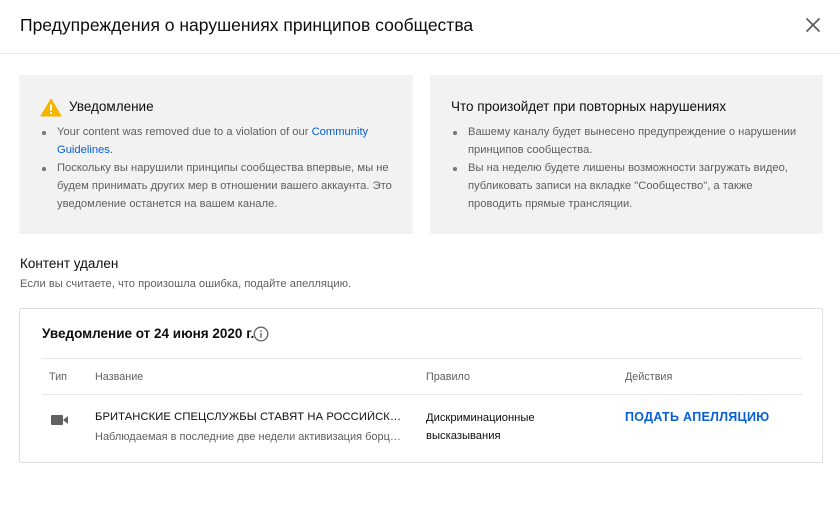  I want to click on strike-title: Уведомление от 24 июня 2020 г., so click(148, 333).